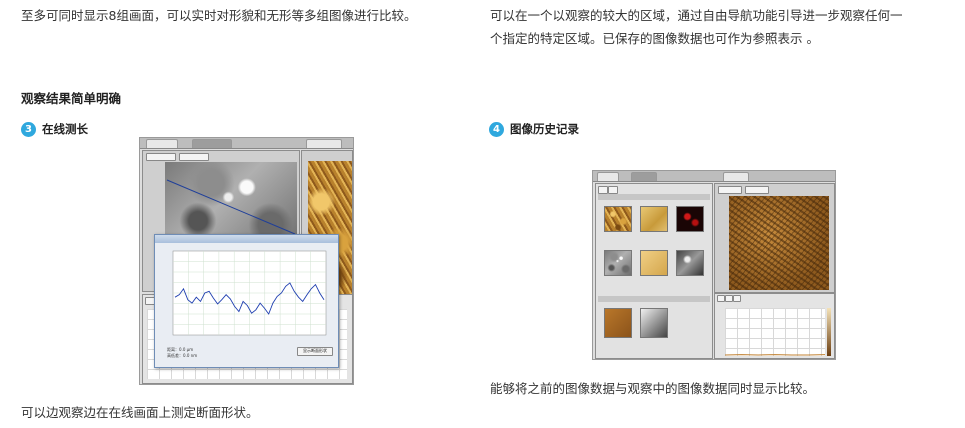  Describe the element at coordinates (180, 349) in the screenshot. I see `distance-label: 距离：0.0 μm` at that location.